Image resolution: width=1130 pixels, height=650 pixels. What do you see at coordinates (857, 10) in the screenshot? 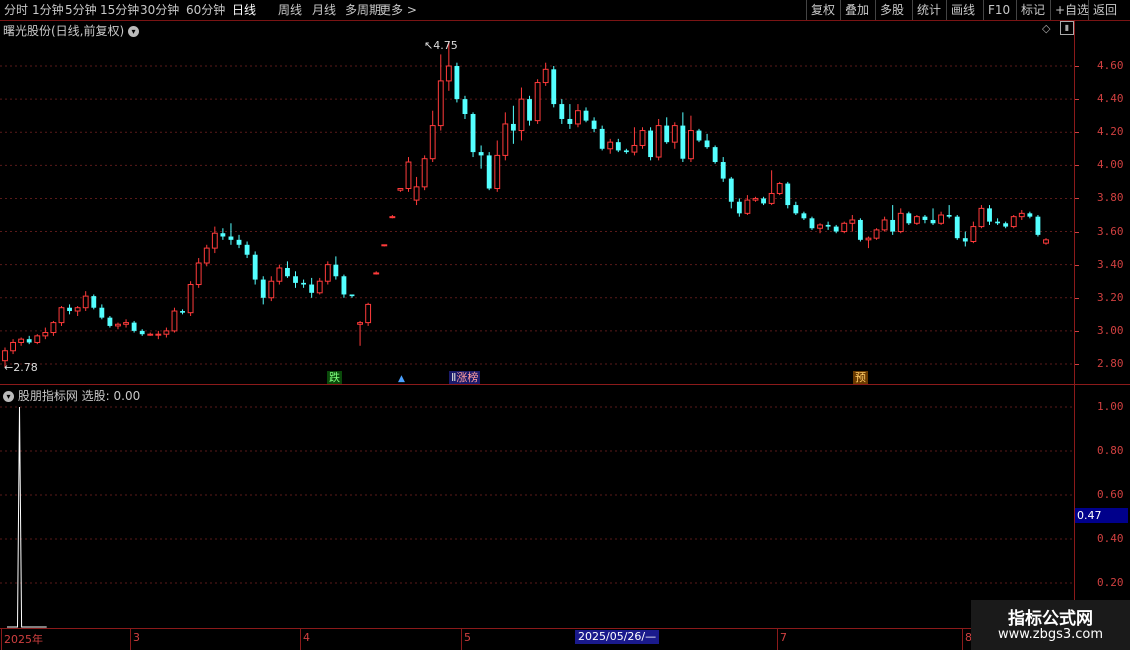
I see `toolbar-action-1: 叠加` at bounding box center [857, 10].